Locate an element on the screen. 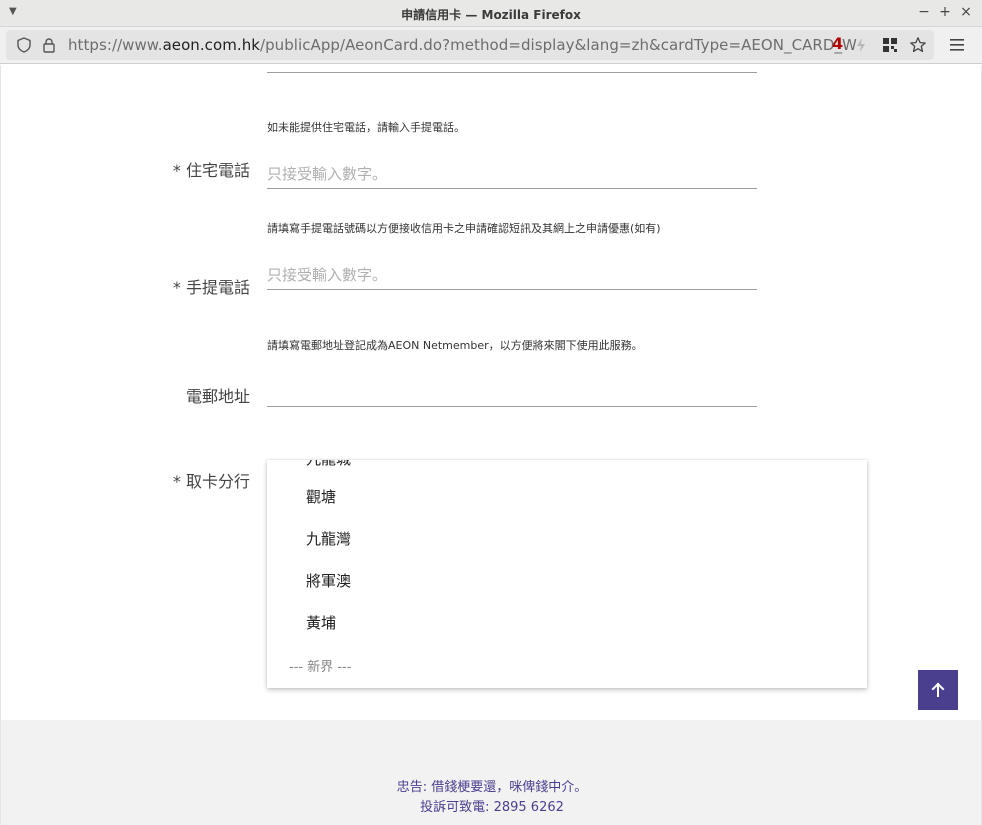 The height and width of the screenshot is (825, 982). tracking-shield-icon is located at coordinates (24, 45).